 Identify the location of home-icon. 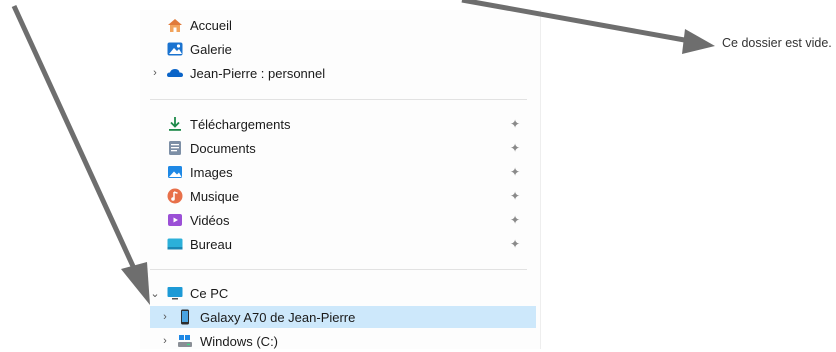
(175, 25).